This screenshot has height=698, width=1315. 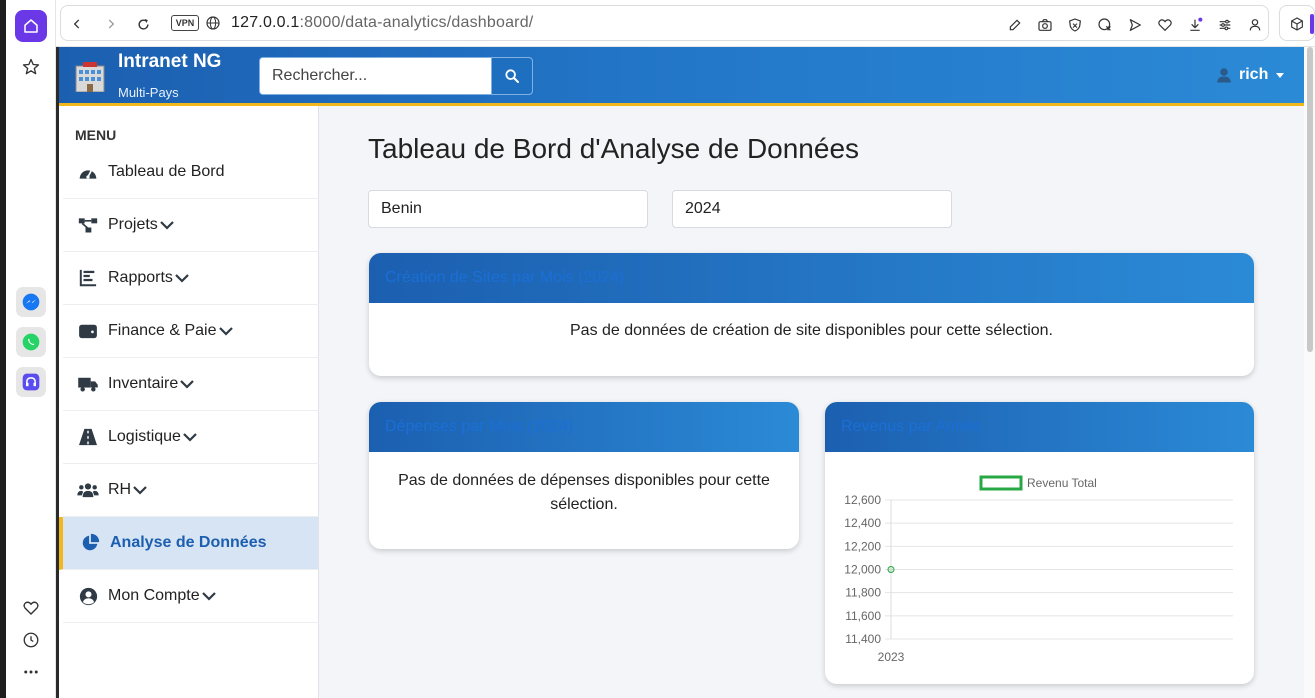 I want to click on brand-subtitle: Multi-Pays, so click(x=148, y=92).